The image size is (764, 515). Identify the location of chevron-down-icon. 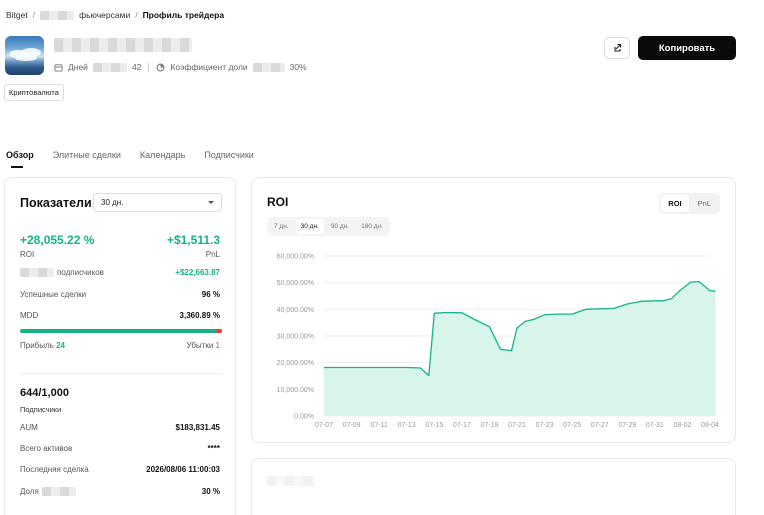
(211, 202).